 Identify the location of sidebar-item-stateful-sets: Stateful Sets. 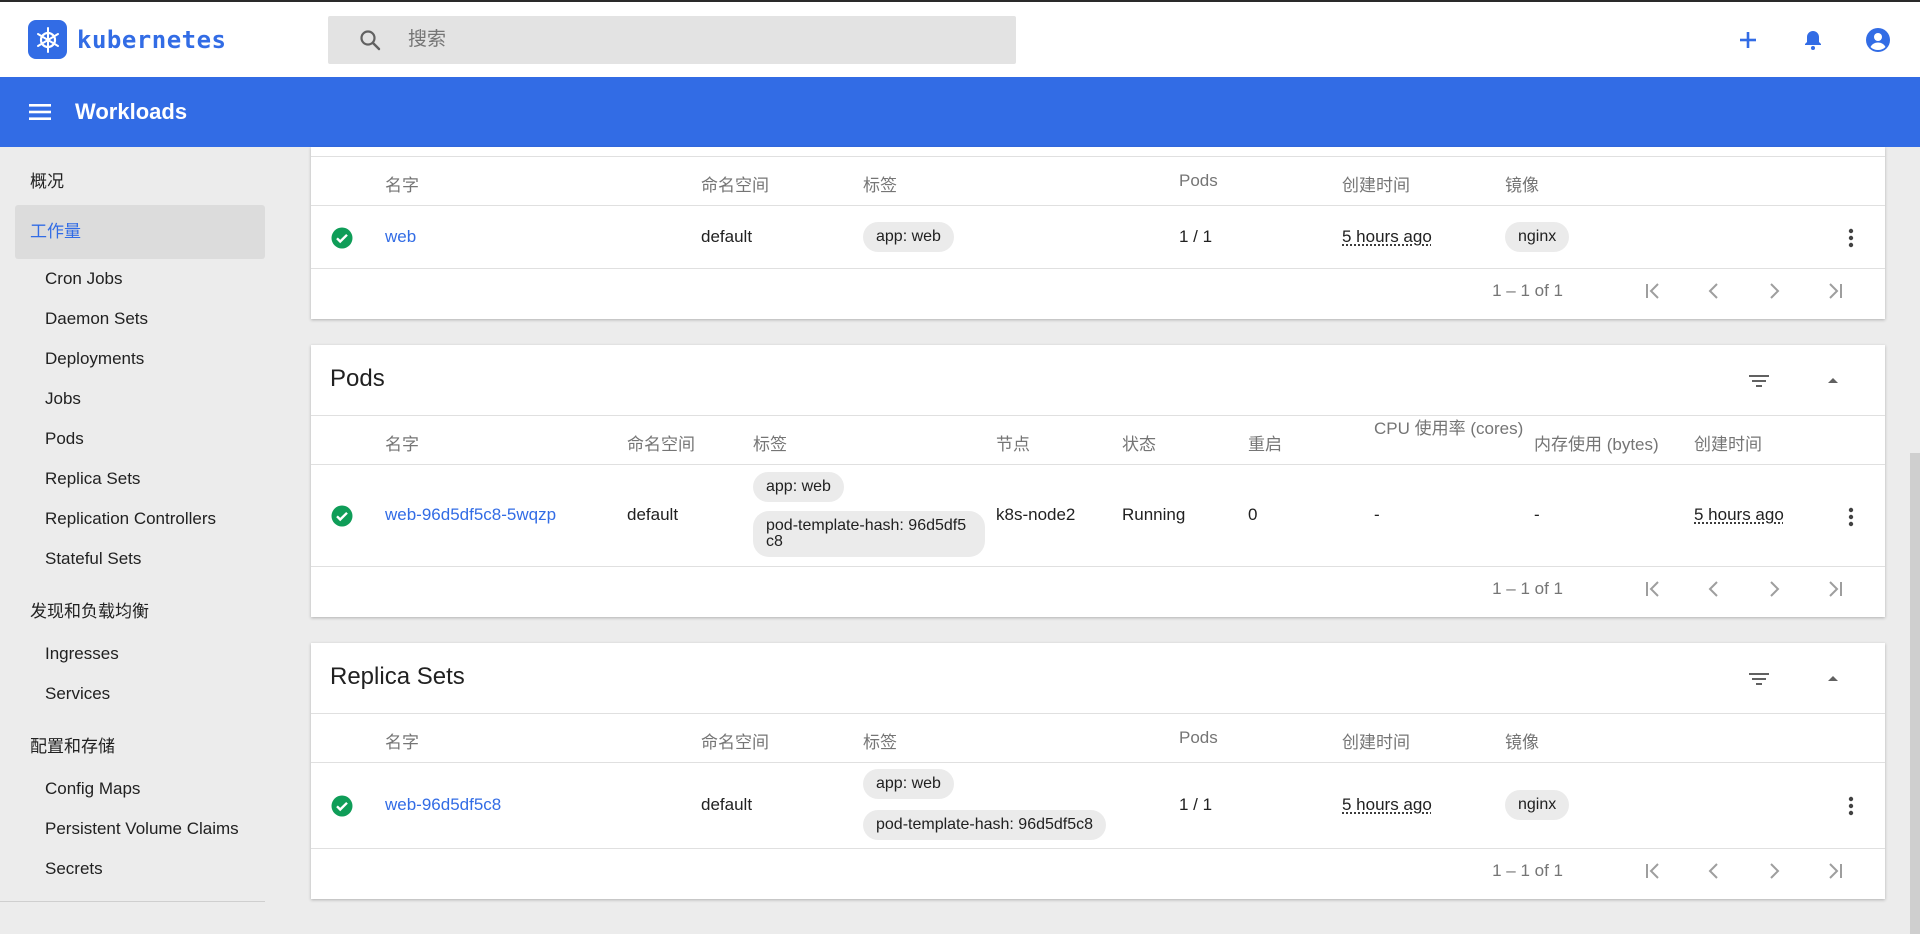
(93, 559).